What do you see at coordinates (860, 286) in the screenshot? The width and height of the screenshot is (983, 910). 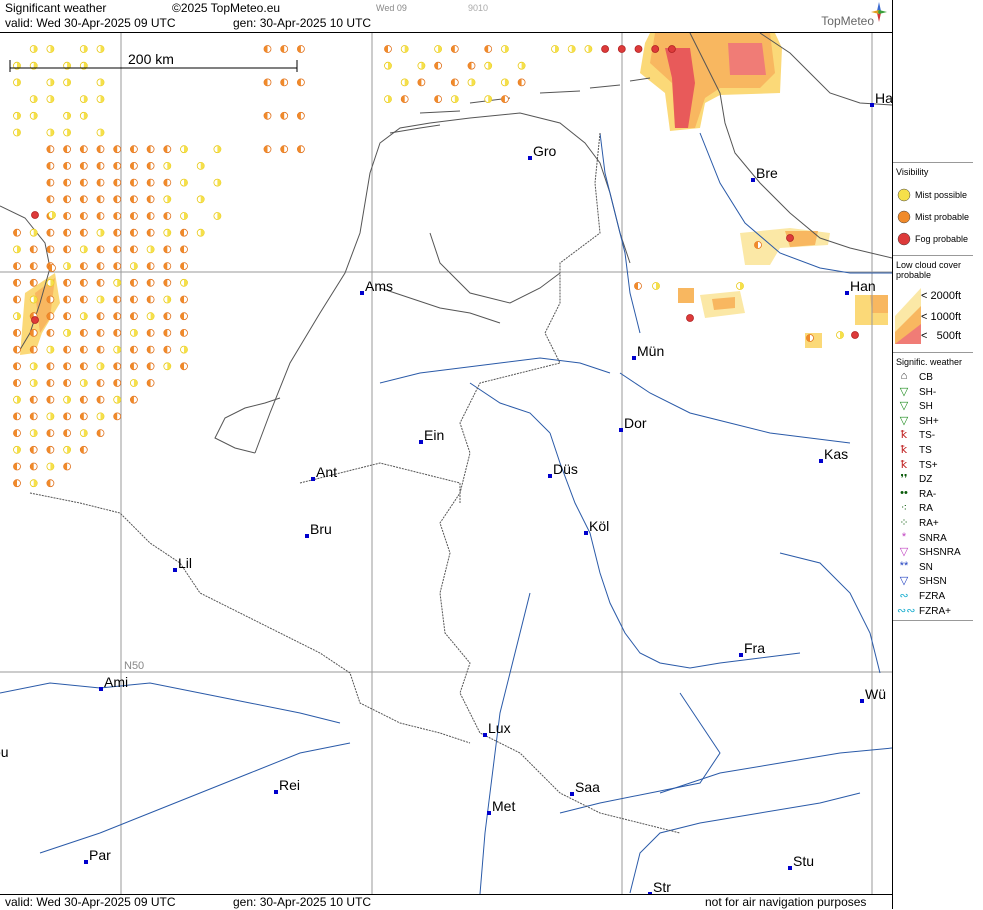 I see `city-han: Han` at bounding box center [860, 286].